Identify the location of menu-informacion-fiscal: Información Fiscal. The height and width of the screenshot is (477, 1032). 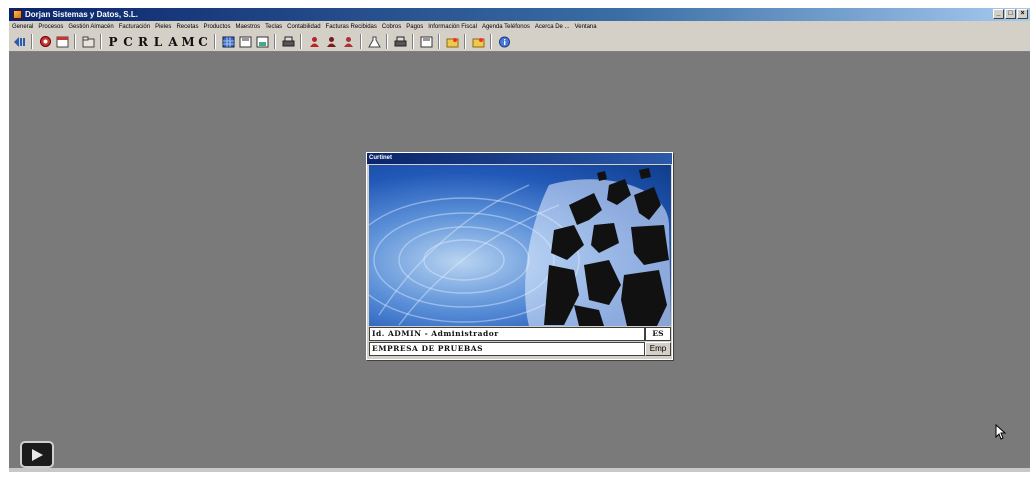
(452, 27).